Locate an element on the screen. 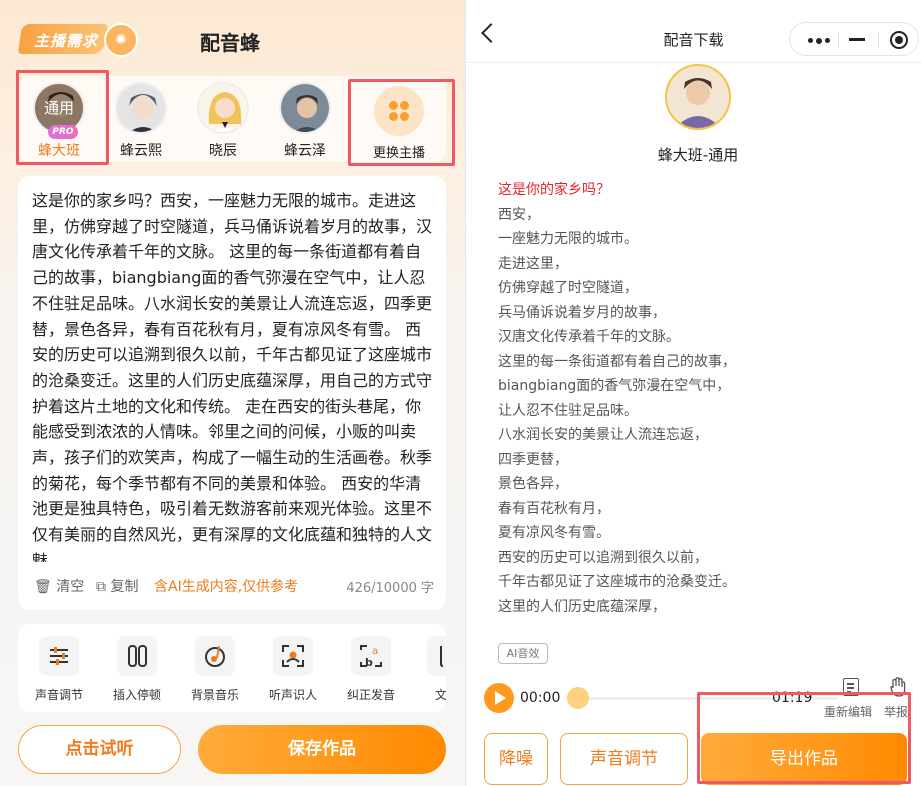 The width and height of the screenshot is (921, 786). editor-toolbar: 🗑 清空 ⧉ 复制 含AI生成内容,仅供参考 426/10000 字 is located at coordinates (233, 587).